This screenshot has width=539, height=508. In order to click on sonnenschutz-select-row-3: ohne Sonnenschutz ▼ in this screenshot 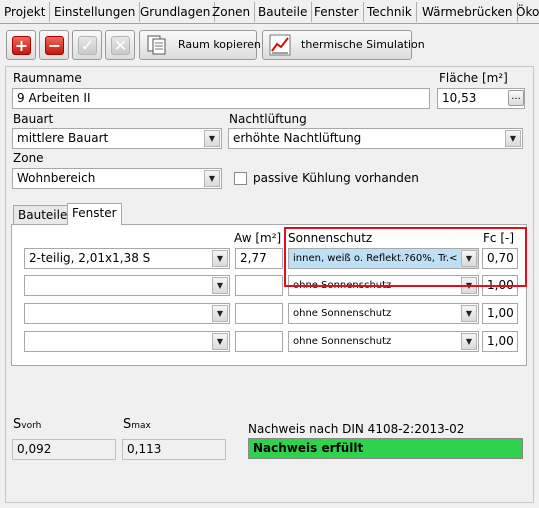, I will do `click(383, 313)`.